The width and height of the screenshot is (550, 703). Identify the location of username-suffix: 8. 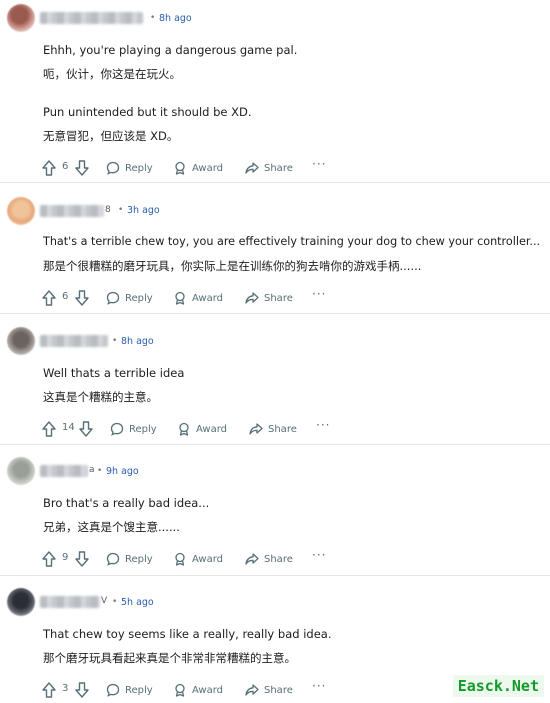
(108, 210).